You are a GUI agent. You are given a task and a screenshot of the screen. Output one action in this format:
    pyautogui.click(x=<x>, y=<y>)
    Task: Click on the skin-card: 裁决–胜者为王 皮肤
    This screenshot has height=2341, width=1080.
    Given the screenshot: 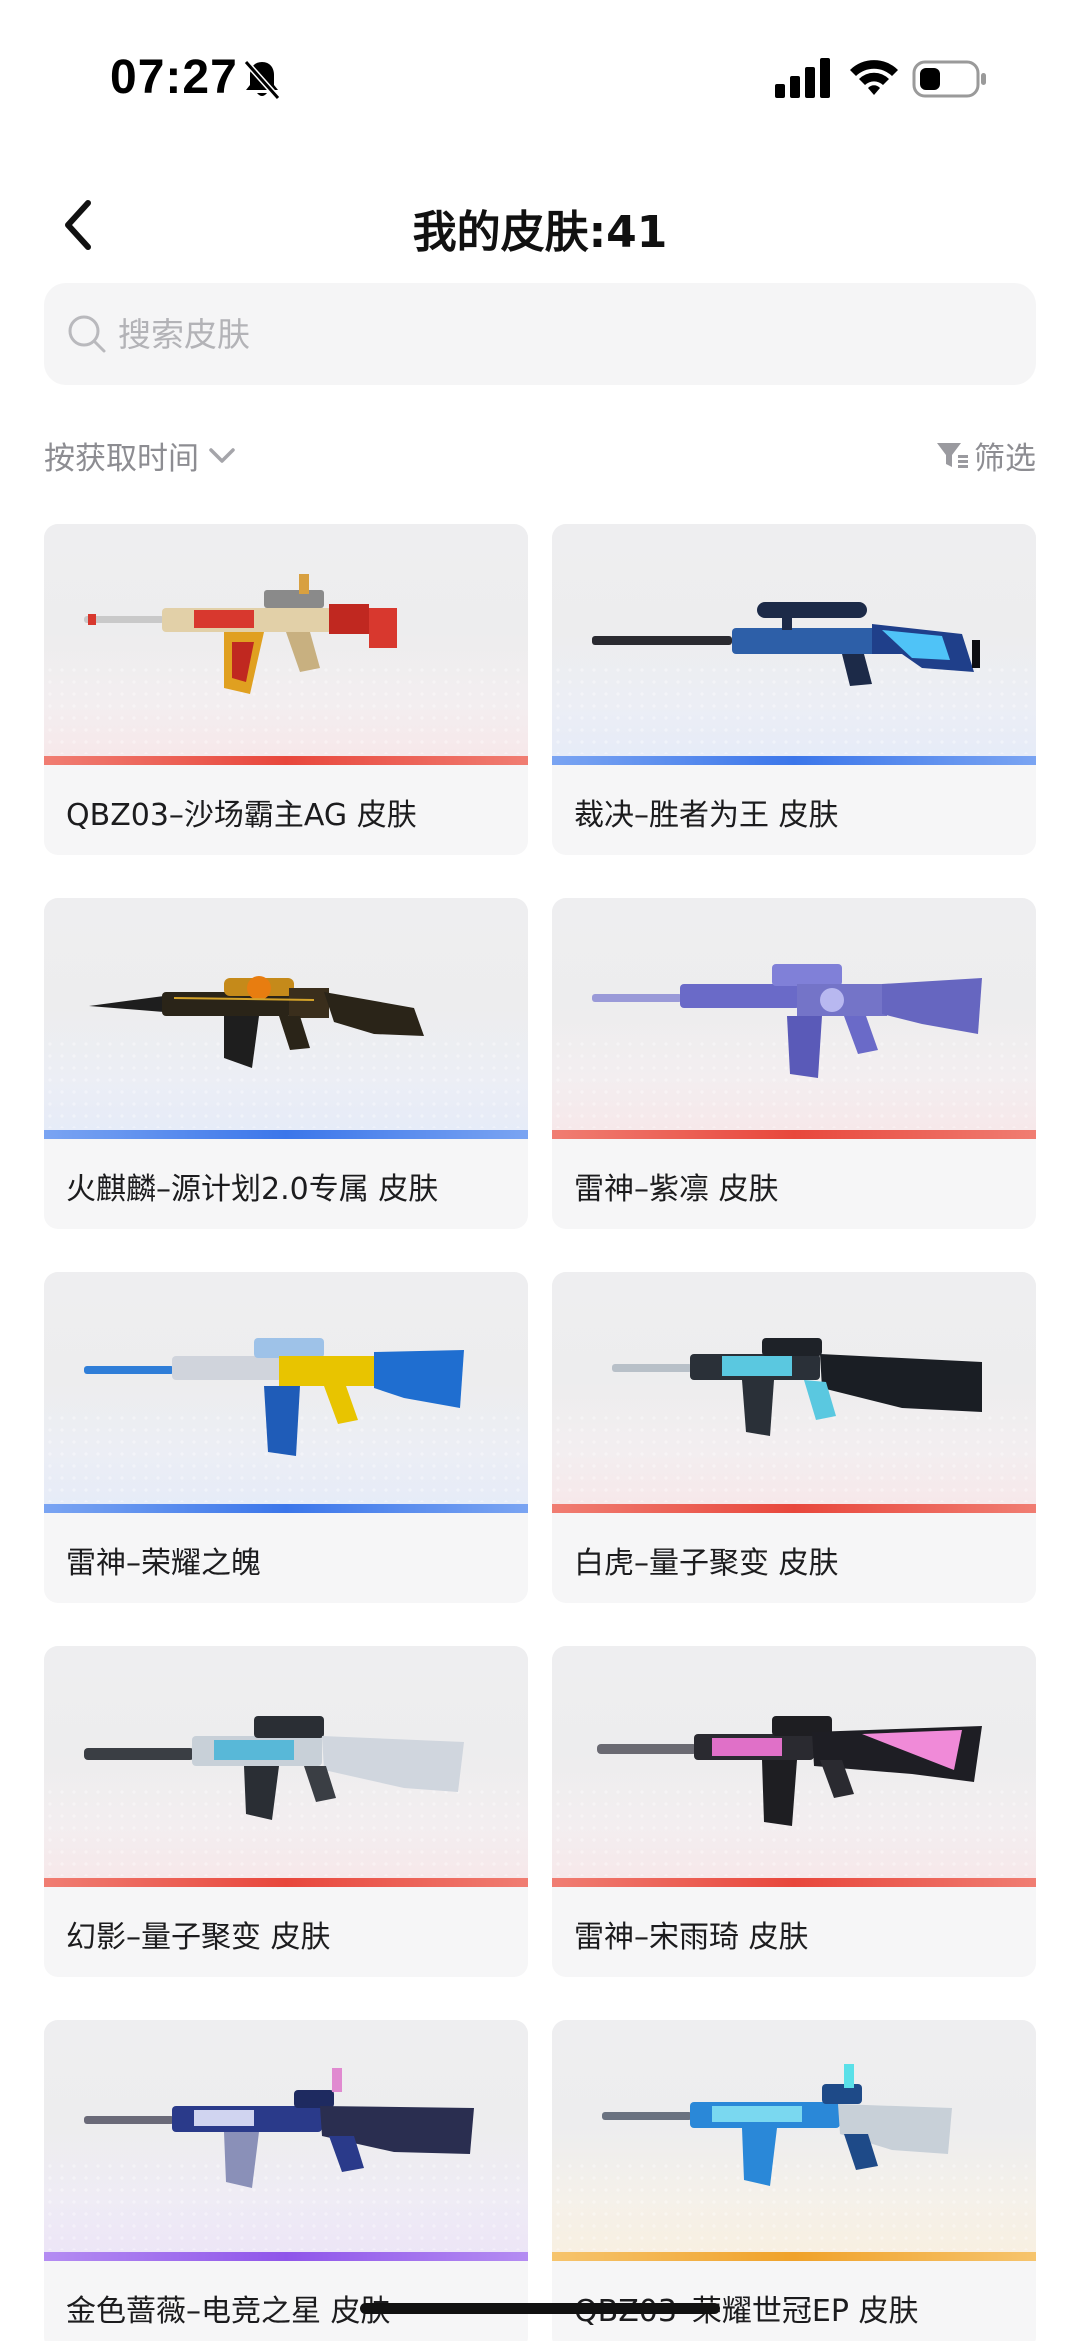 What is the action you would take?
    pyautogui.click(x=794, y=689)
    